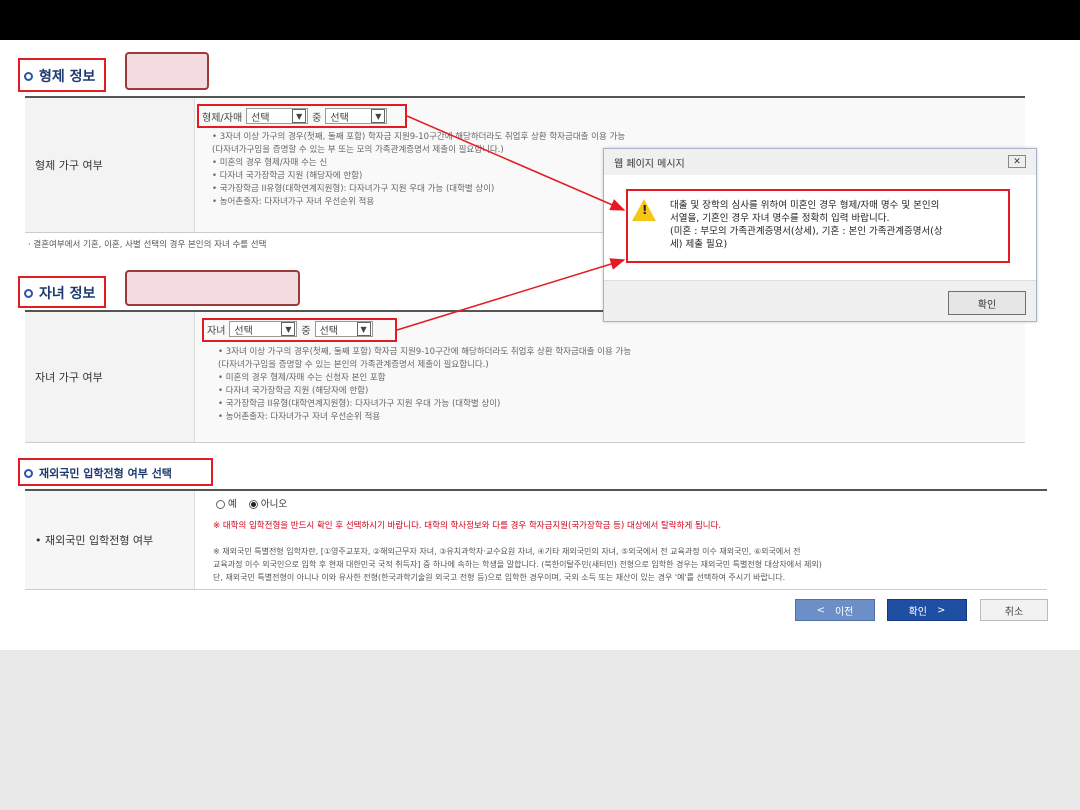 This screenshot has height=810, width=1080. What do you see at coordinates (820, 300) in the screenshot?
I see `dialog-footer: 확인` at bounding box center [820, 300].